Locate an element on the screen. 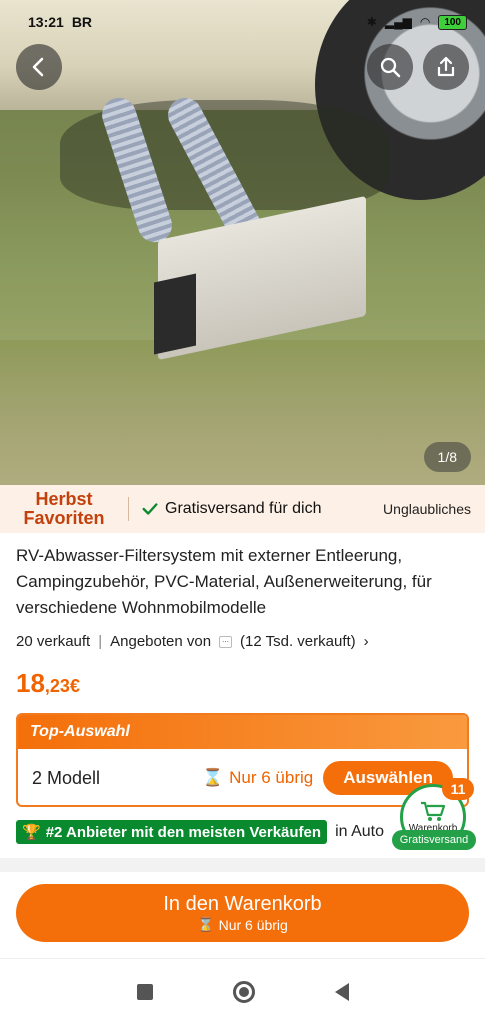 The width and height of the screenshot is (485, 1024). cart-free-shipping: Gratisversand is located at coordinates (434, 840).